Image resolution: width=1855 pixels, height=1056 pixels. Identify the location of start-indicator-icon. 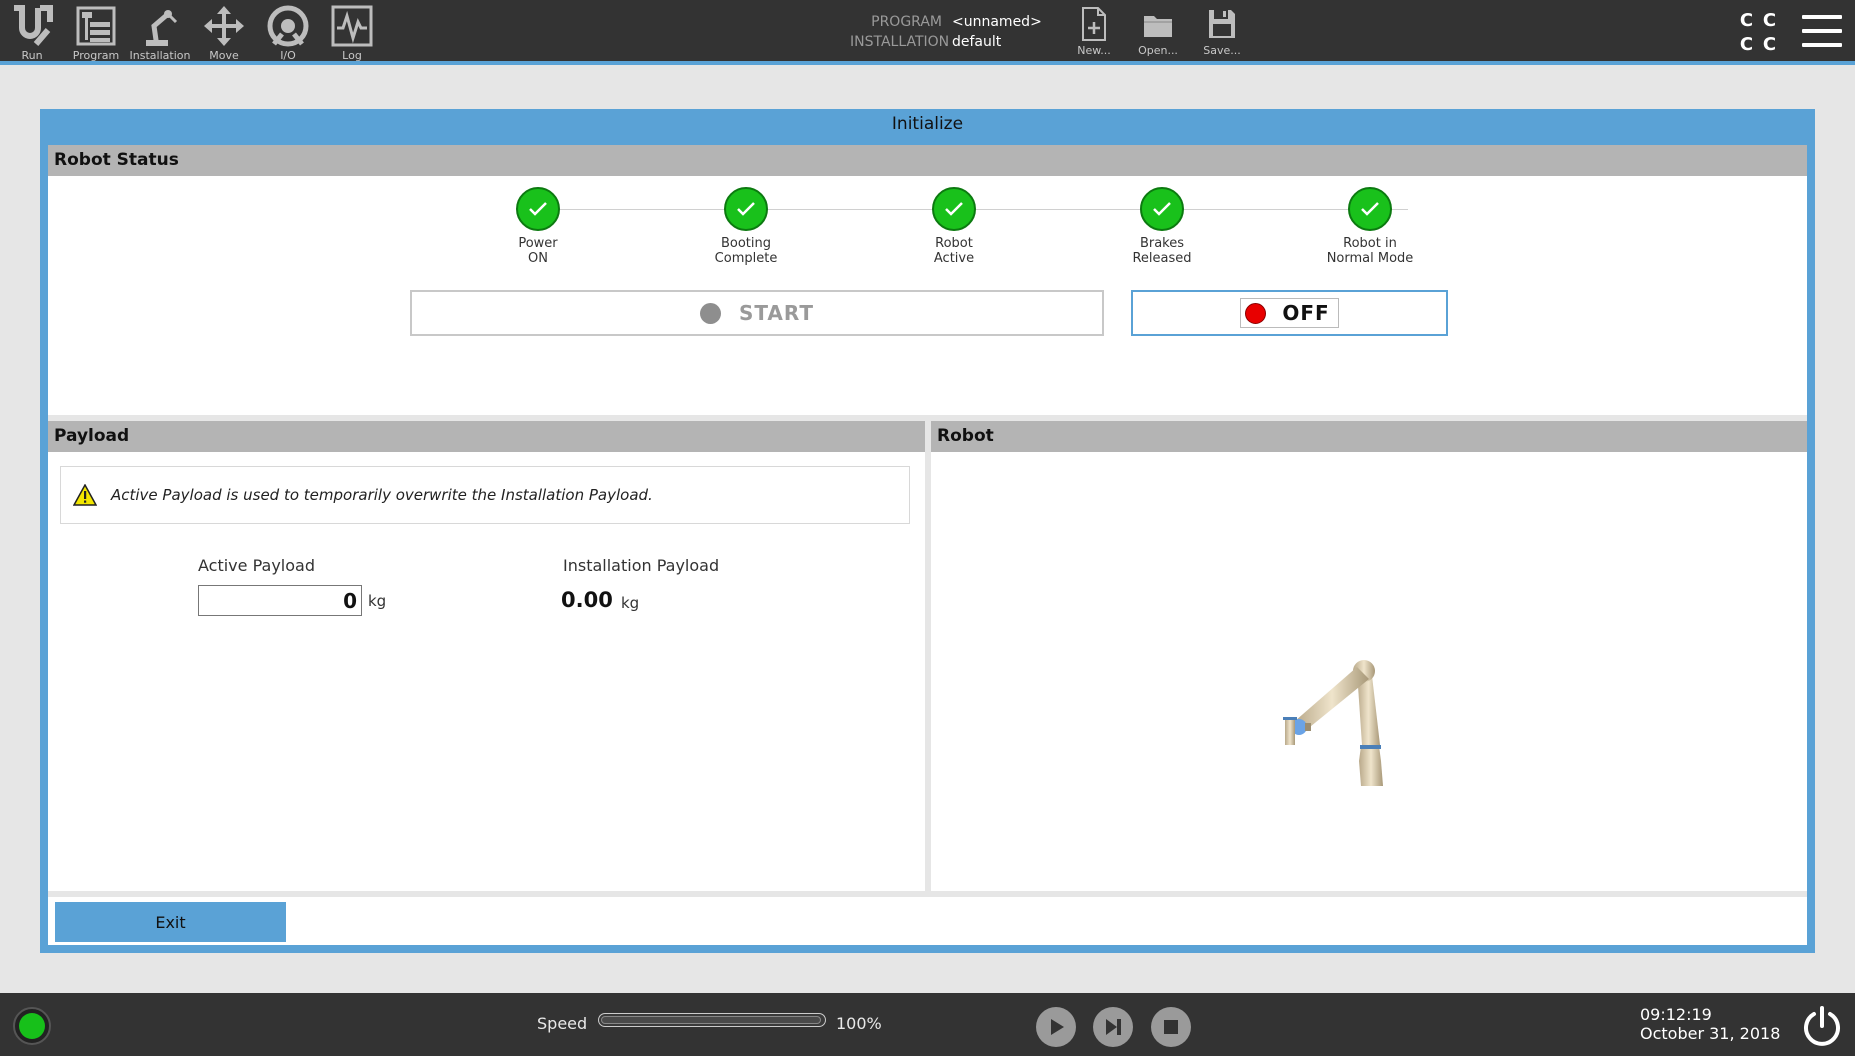
(710, 313).